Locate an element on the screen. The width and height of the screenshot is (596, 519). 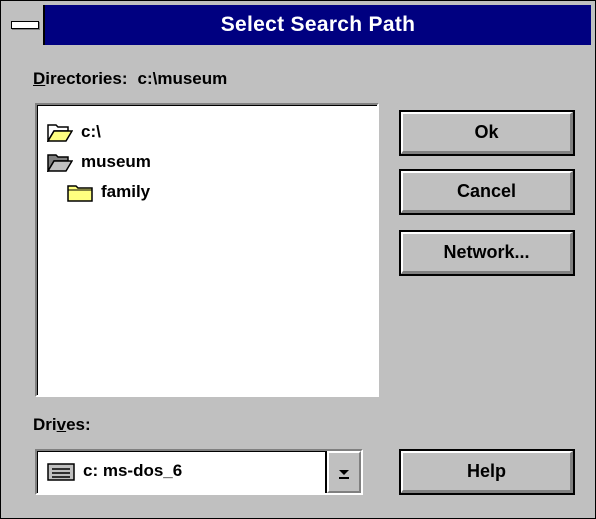
closed-folder-icon is located at coordinates (80, 193).